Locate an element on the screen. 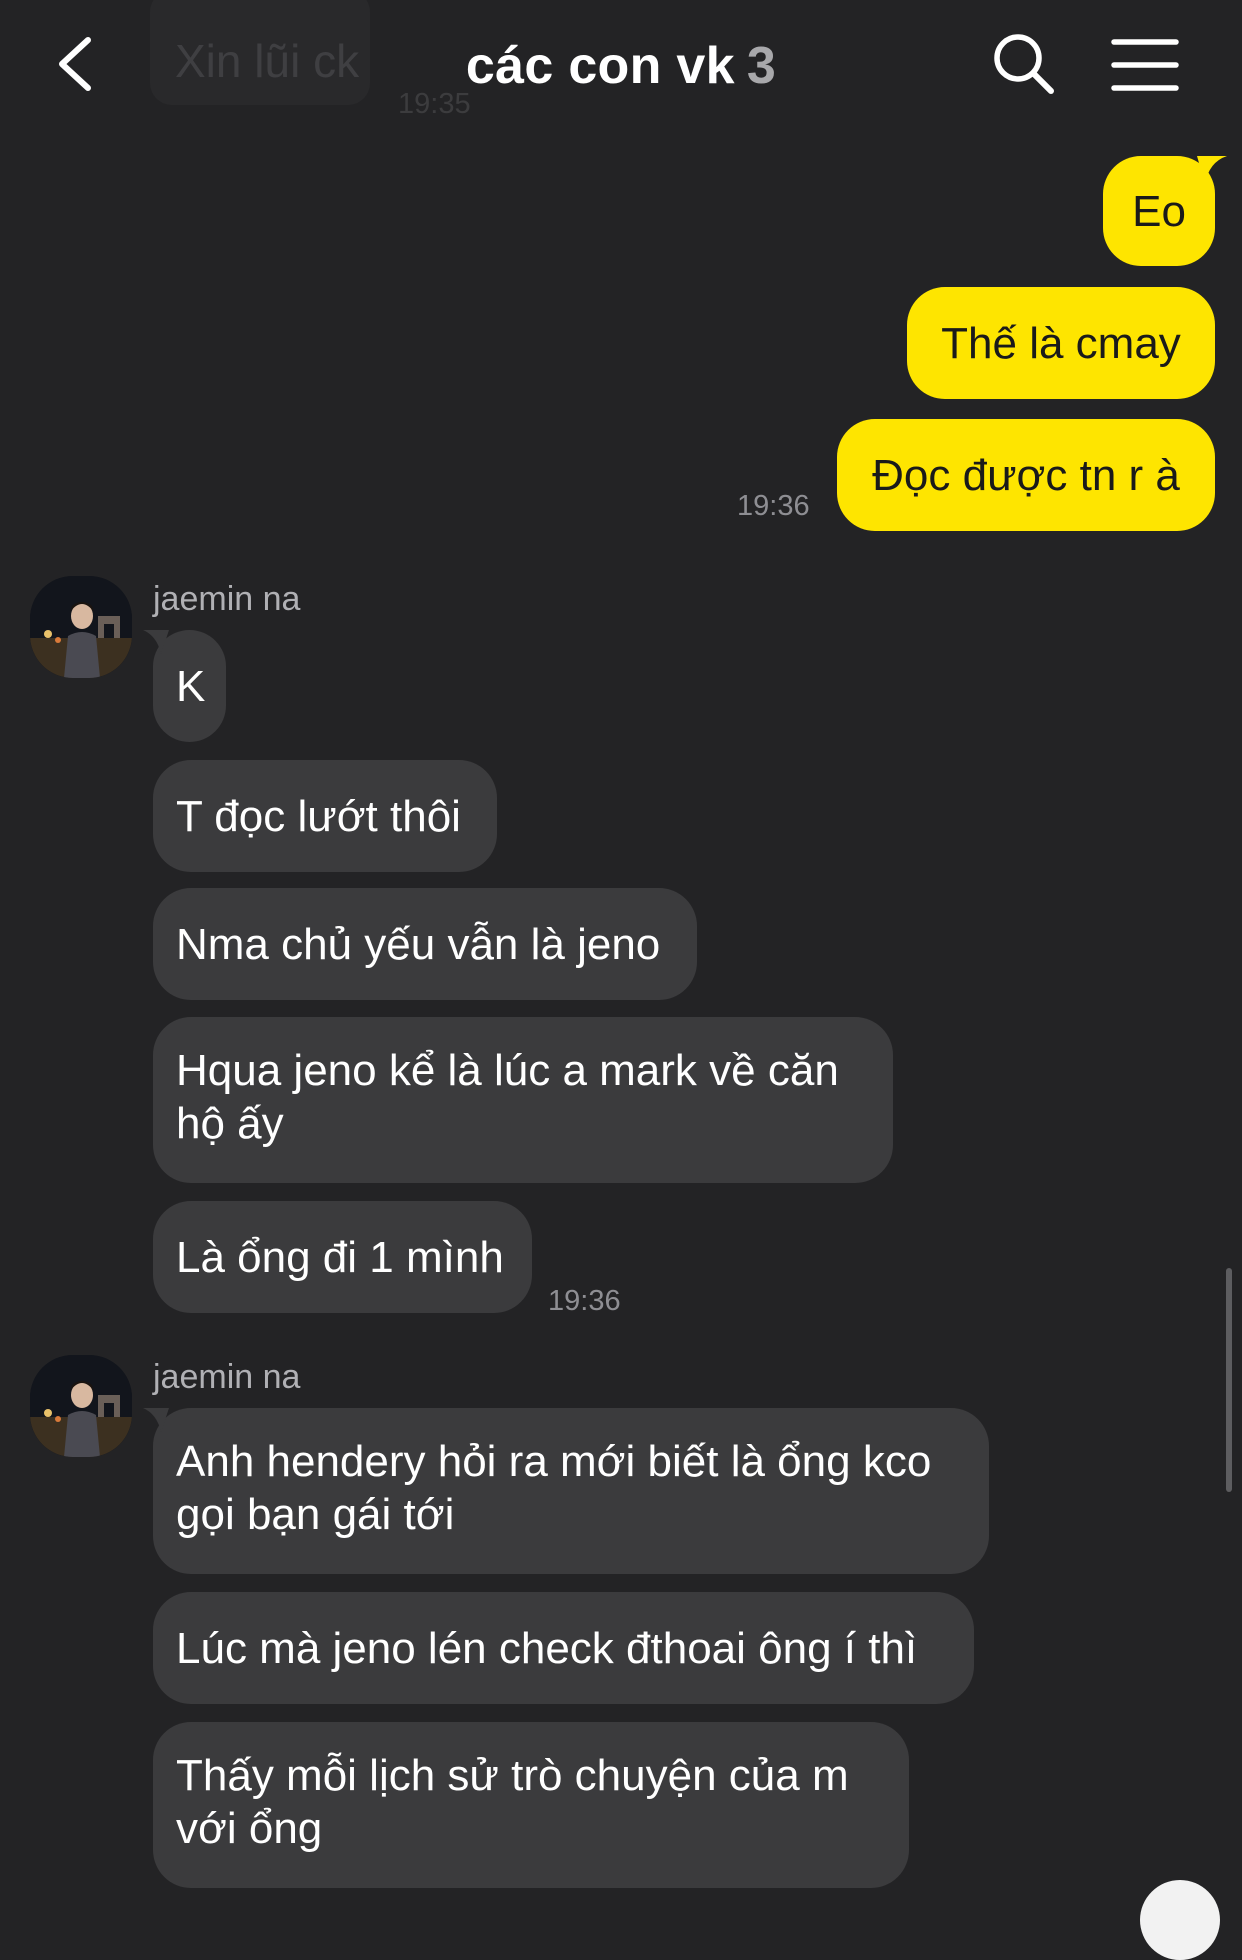  search-button is located at coordinates (1025, 65).